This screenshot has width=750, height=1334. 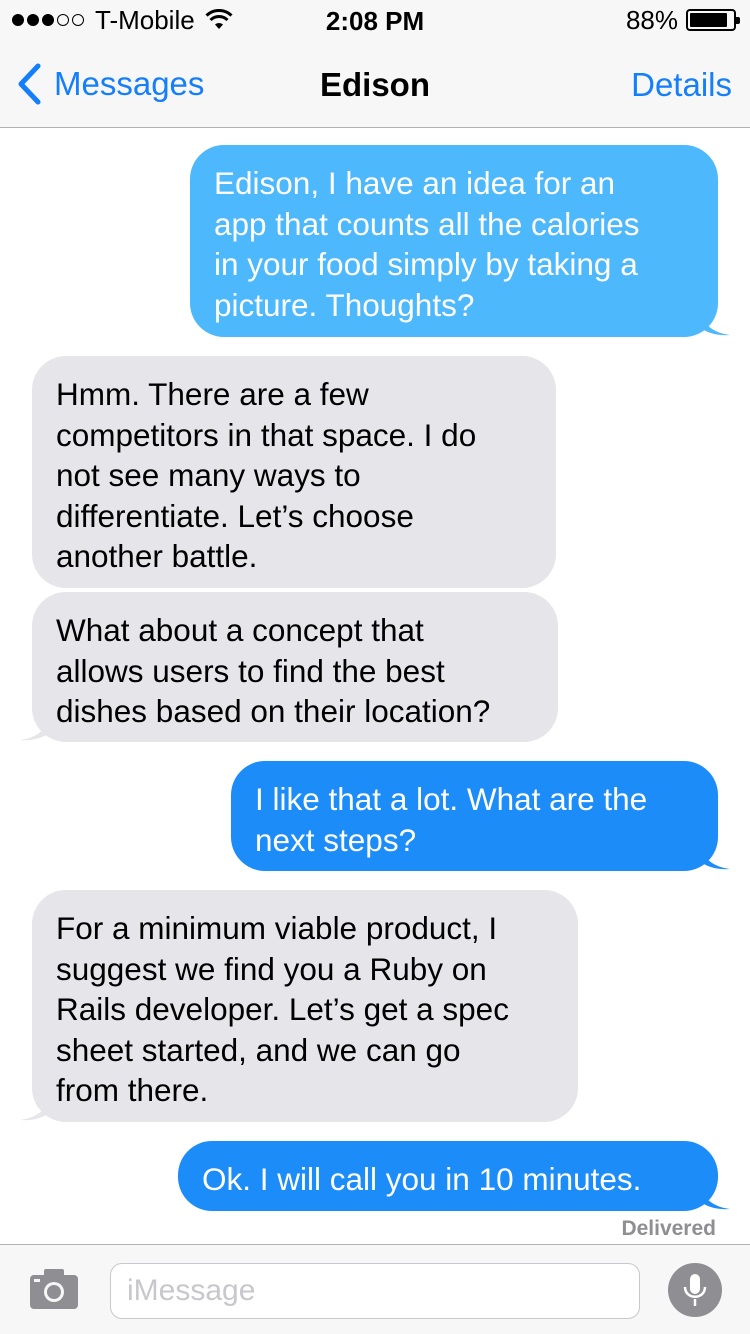 I want to click on battery-icon, so click(x=713, y=20).